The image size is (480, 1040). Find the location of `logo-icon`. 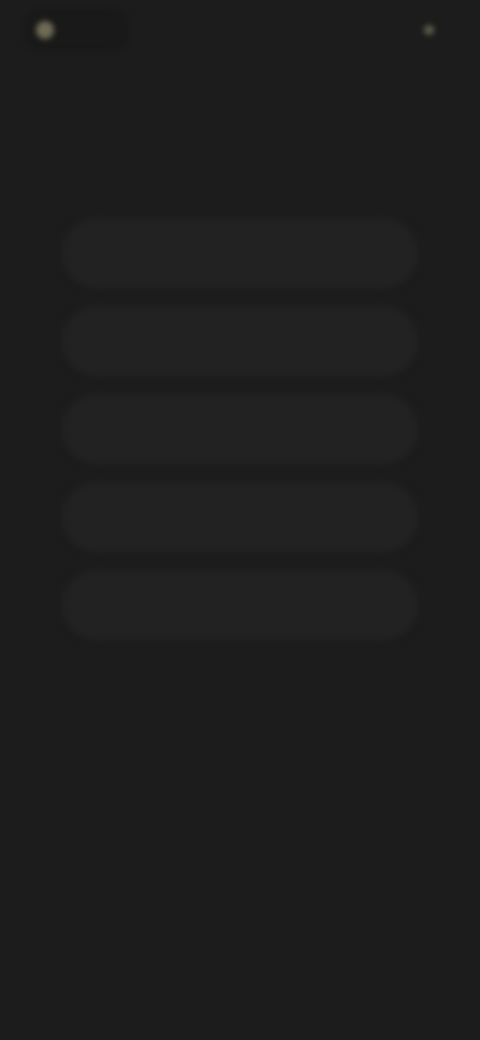

logo-icon is located at coordinates (45, 30).